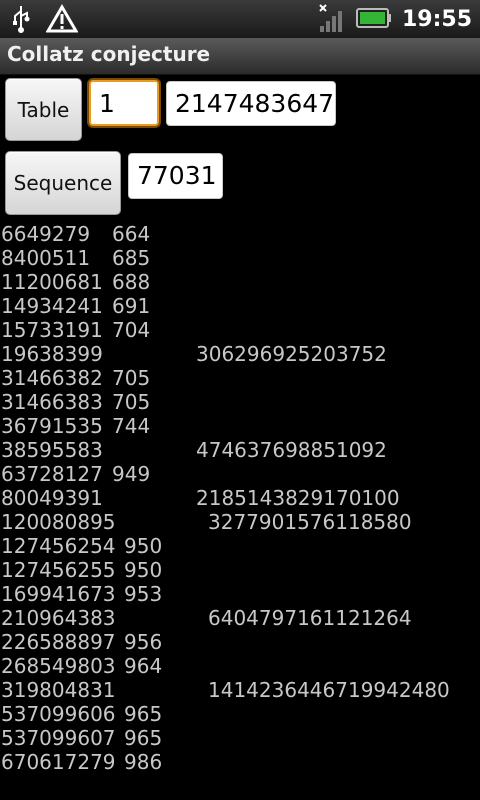 Image resolution: width=480 pixels, height=800 pixels. I want to click on status-time: 19:55, so click(436, 19).